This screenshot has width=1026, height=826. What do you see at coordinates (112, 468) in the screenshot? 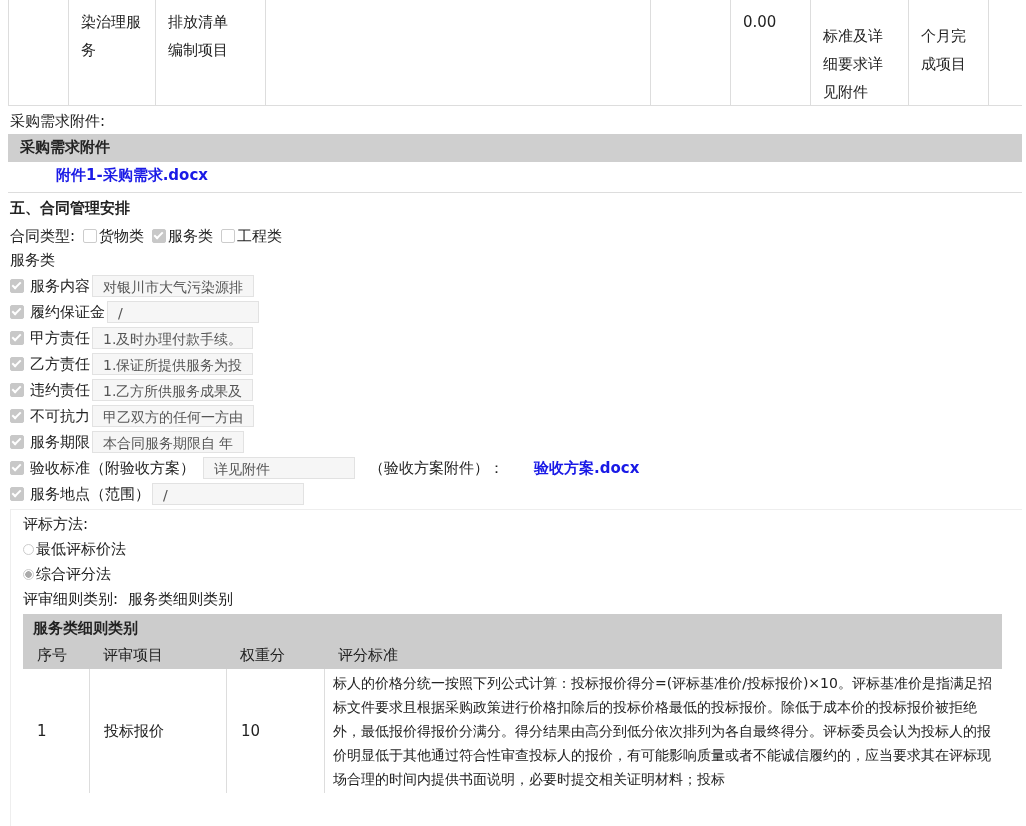
I see `field-label: 验收标准（附验收方案）` at bounding box center [112, 468].